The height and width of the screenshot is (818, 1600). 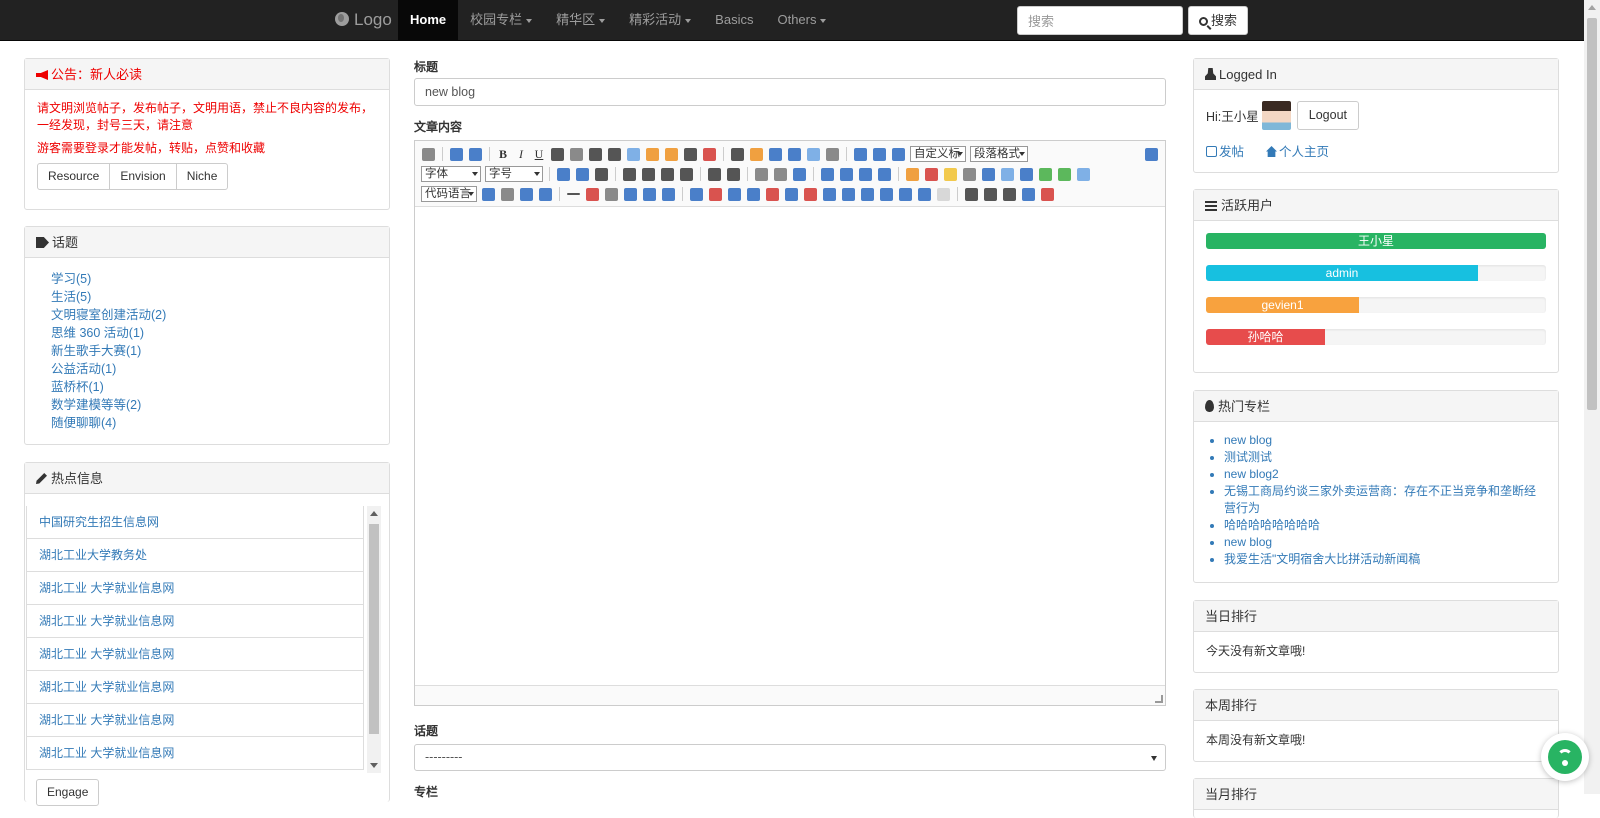 What do you see at coordinates (971, 194) in the screenshot?
I see `print-icon` at bounding box center [971, 194].